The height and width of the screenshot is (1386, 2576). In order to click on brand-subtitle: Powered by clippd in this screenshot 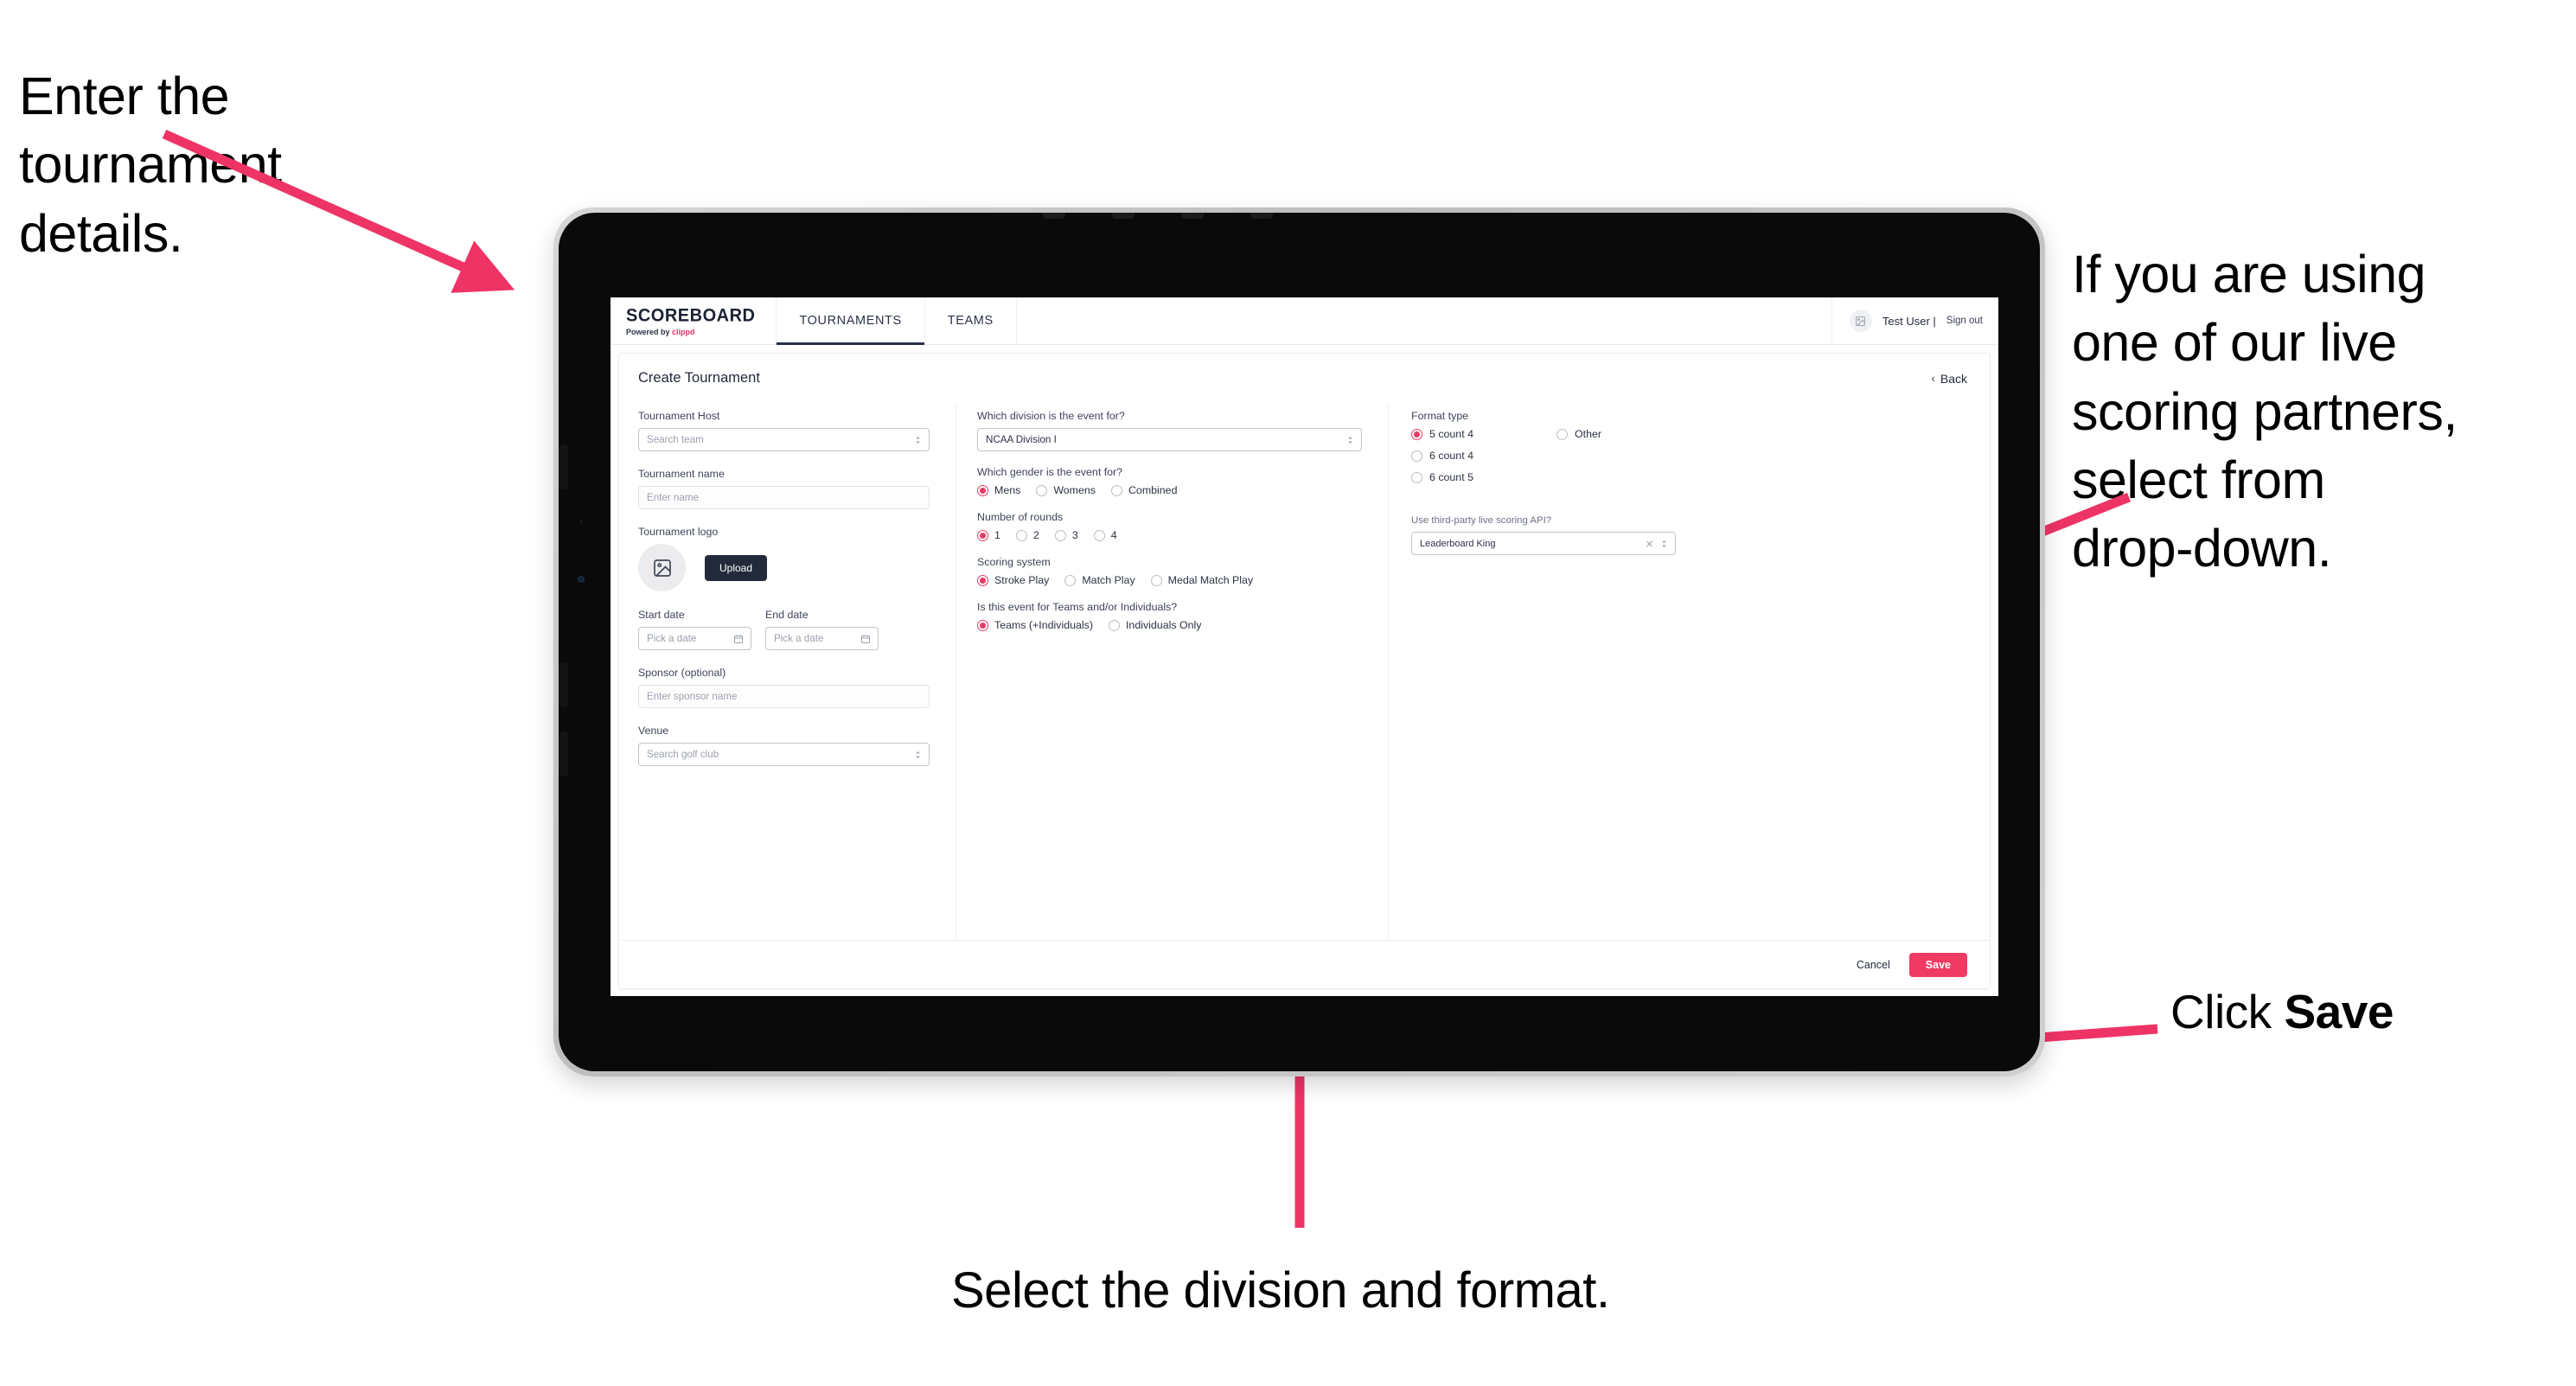, I will do `click(691, 332)`.